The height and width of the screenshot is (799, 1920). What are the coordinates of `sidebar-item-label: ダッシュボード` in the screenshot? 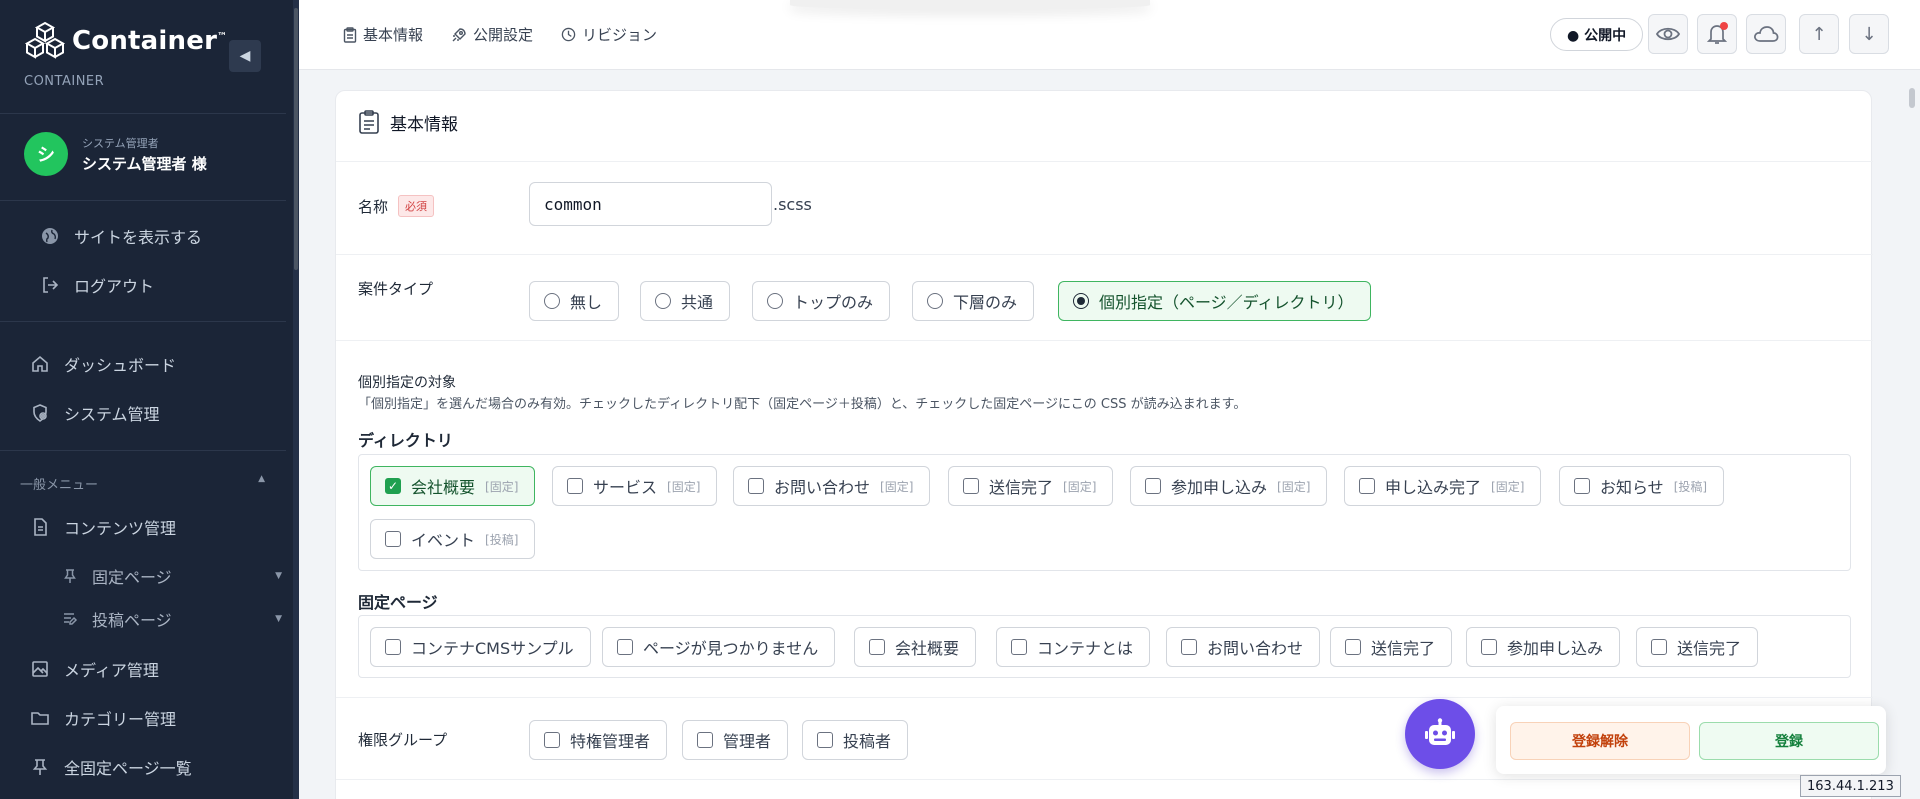 It's located at (120, 365).